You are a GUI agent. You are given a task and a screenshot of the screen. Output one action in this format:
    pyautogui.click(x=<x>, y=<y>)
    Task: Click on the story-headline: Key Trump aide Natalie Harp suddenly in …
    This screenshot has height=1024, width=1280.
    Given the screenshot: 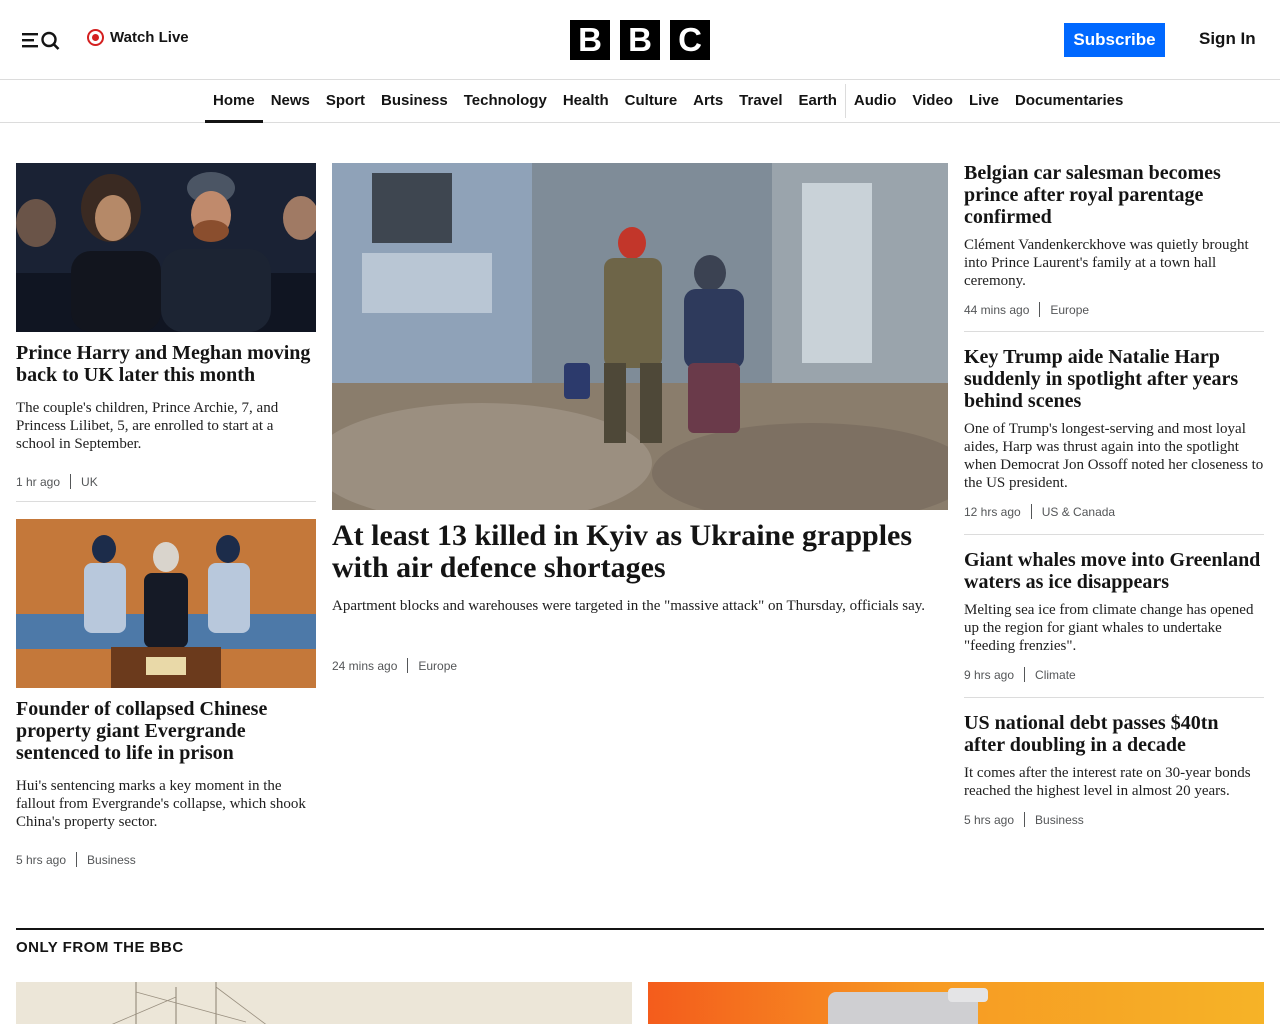 What is the action you would take?
    pyautogui.click(x=1114, y=379)
    